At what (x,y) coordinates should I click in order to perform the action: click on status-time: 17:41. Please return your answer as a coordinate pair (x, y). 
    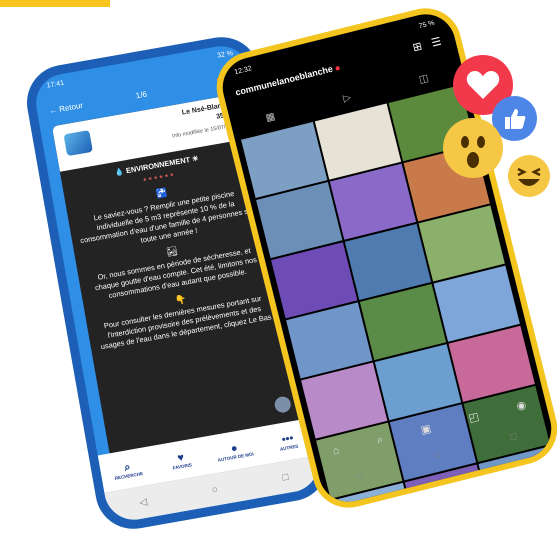
    Looking at the image, I should click on (55, 84).